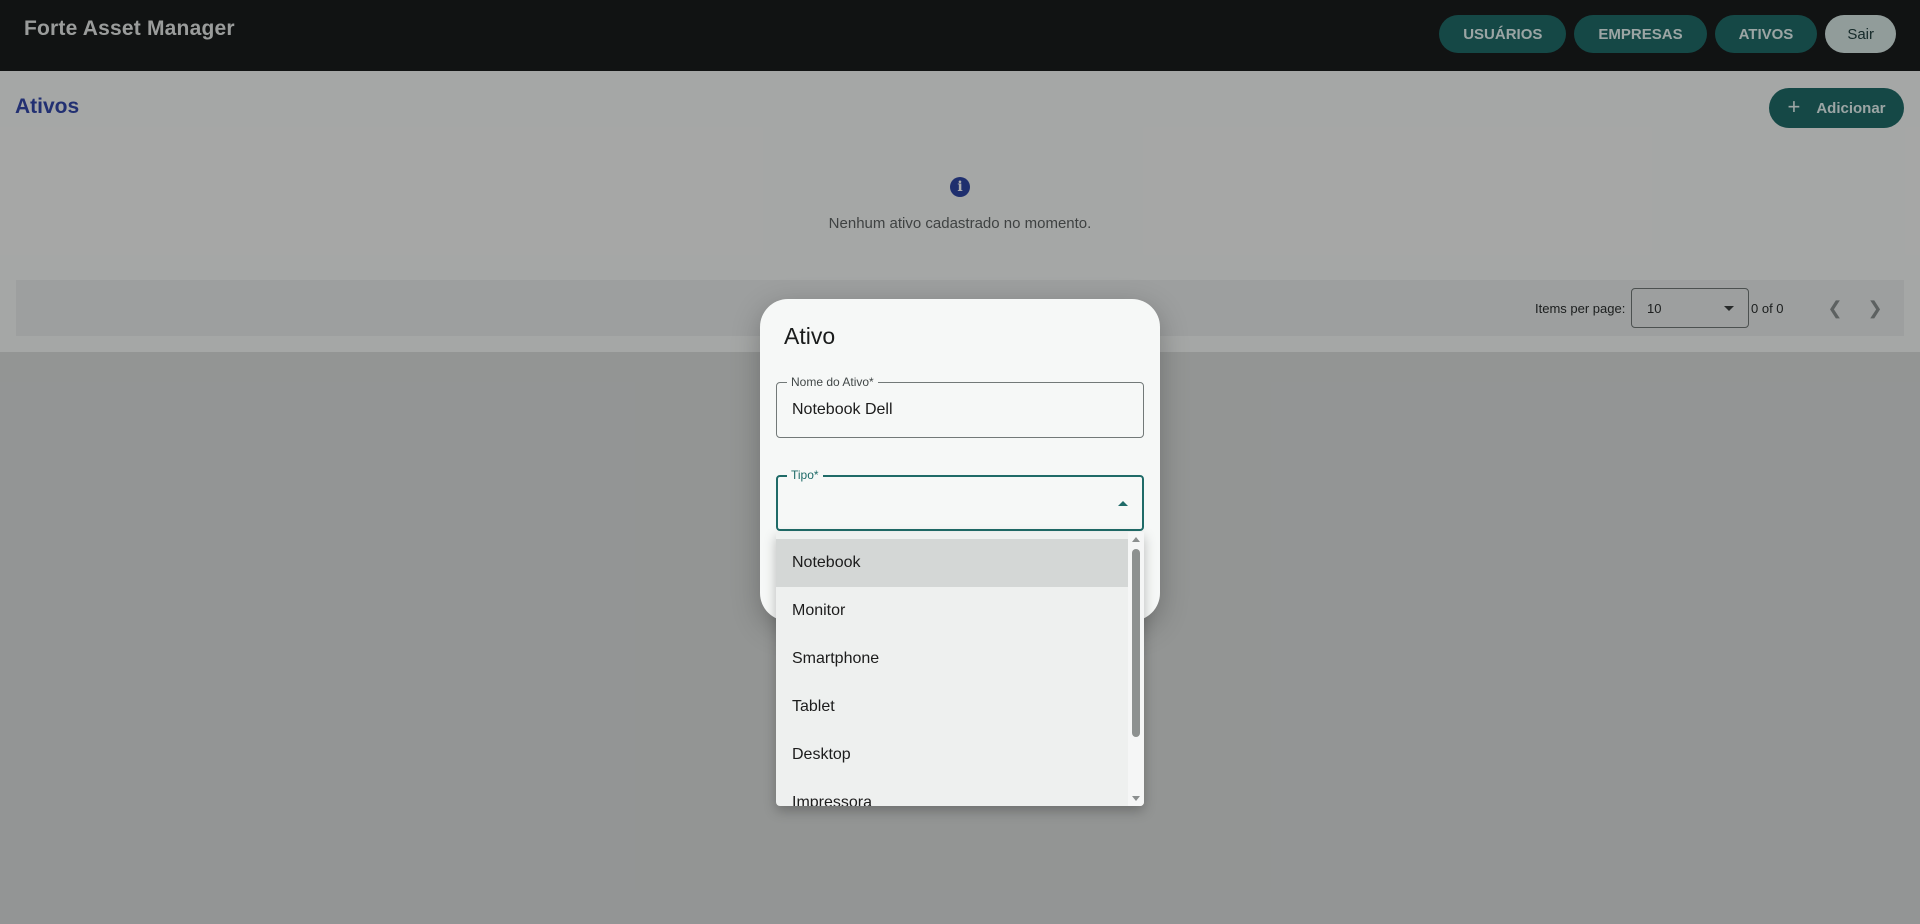 This screenshot has height=924, width=1920. I want to click on asset-type-label: Tipo*, so click(805, 475).